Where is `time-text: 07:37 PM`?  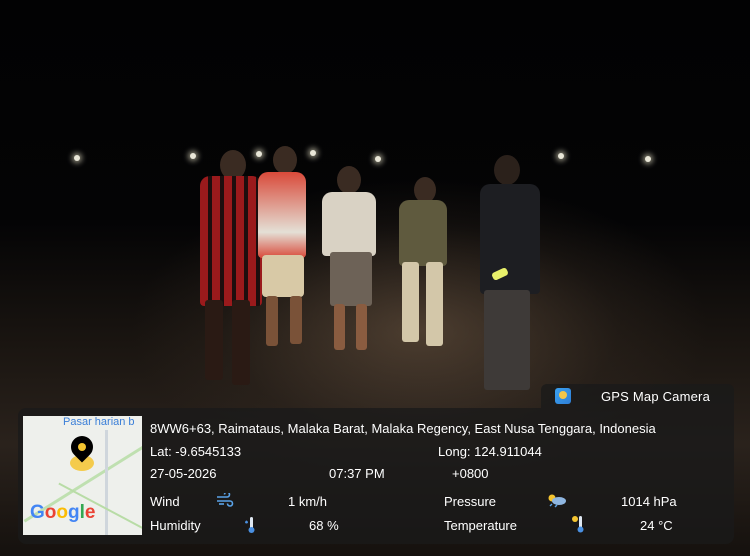
time-text: 07:37 PM is located at coordinates (357, 473).